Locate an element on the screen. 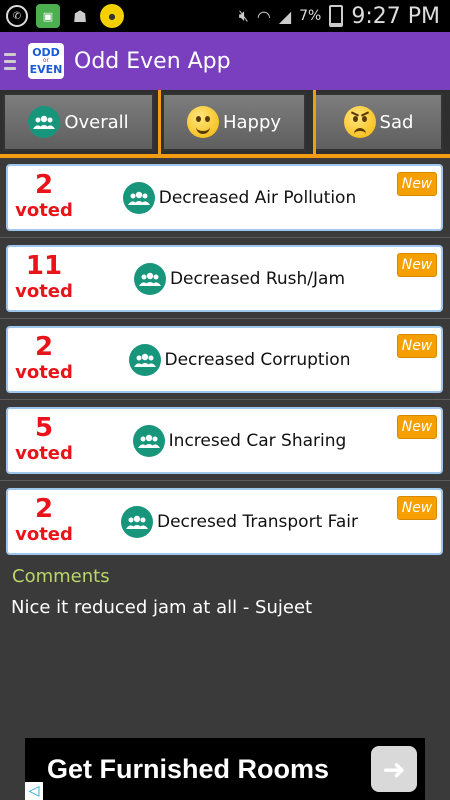  vote-count: 11 is located at coordinates (44, 266).